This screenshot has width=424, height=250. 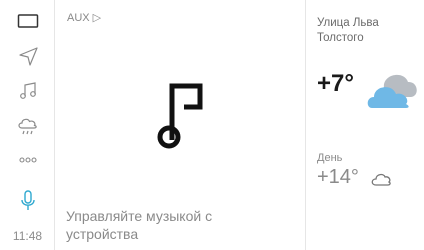 I want to click on clock: 11:48, so click(x=27, y=236).